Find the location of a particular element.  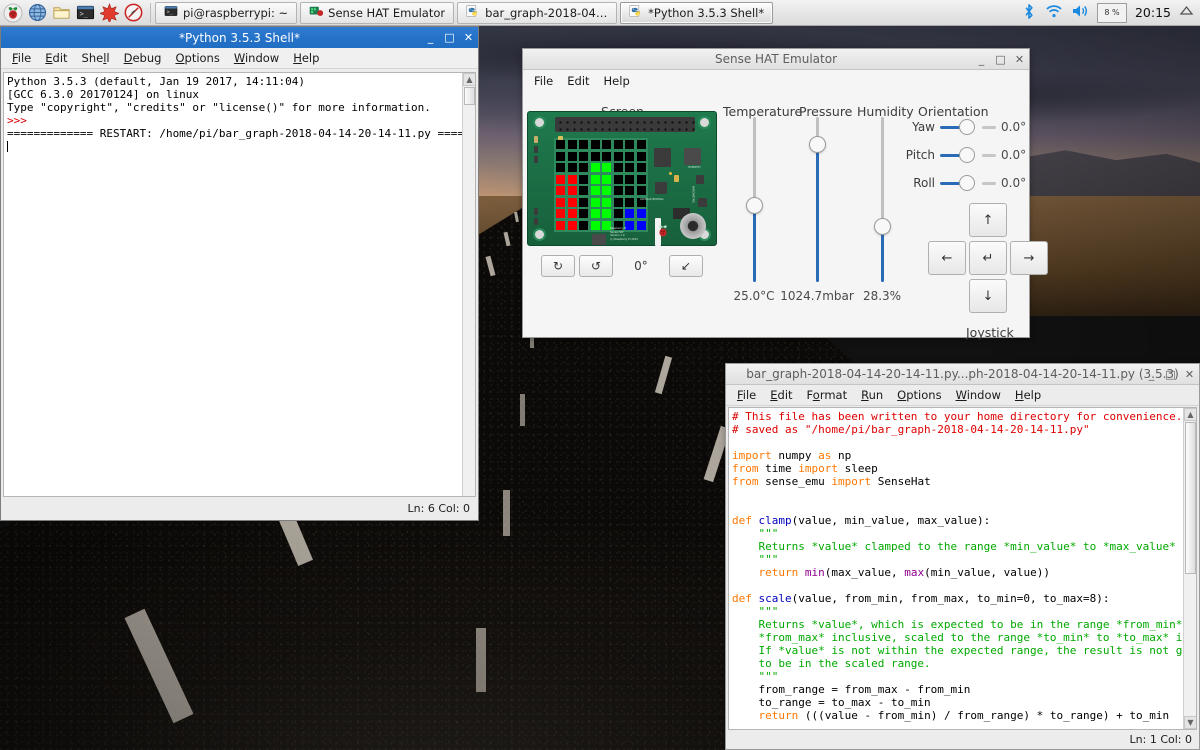

wifi-icon is located at coordinates (1054, 12).